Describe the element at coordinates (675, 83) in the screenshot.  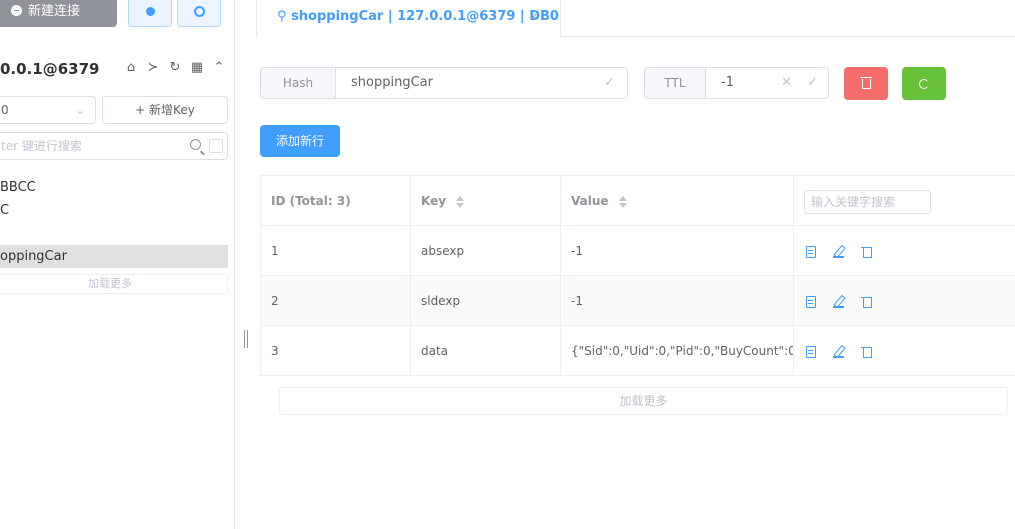
I see `ttl-label: TTL` at that location.